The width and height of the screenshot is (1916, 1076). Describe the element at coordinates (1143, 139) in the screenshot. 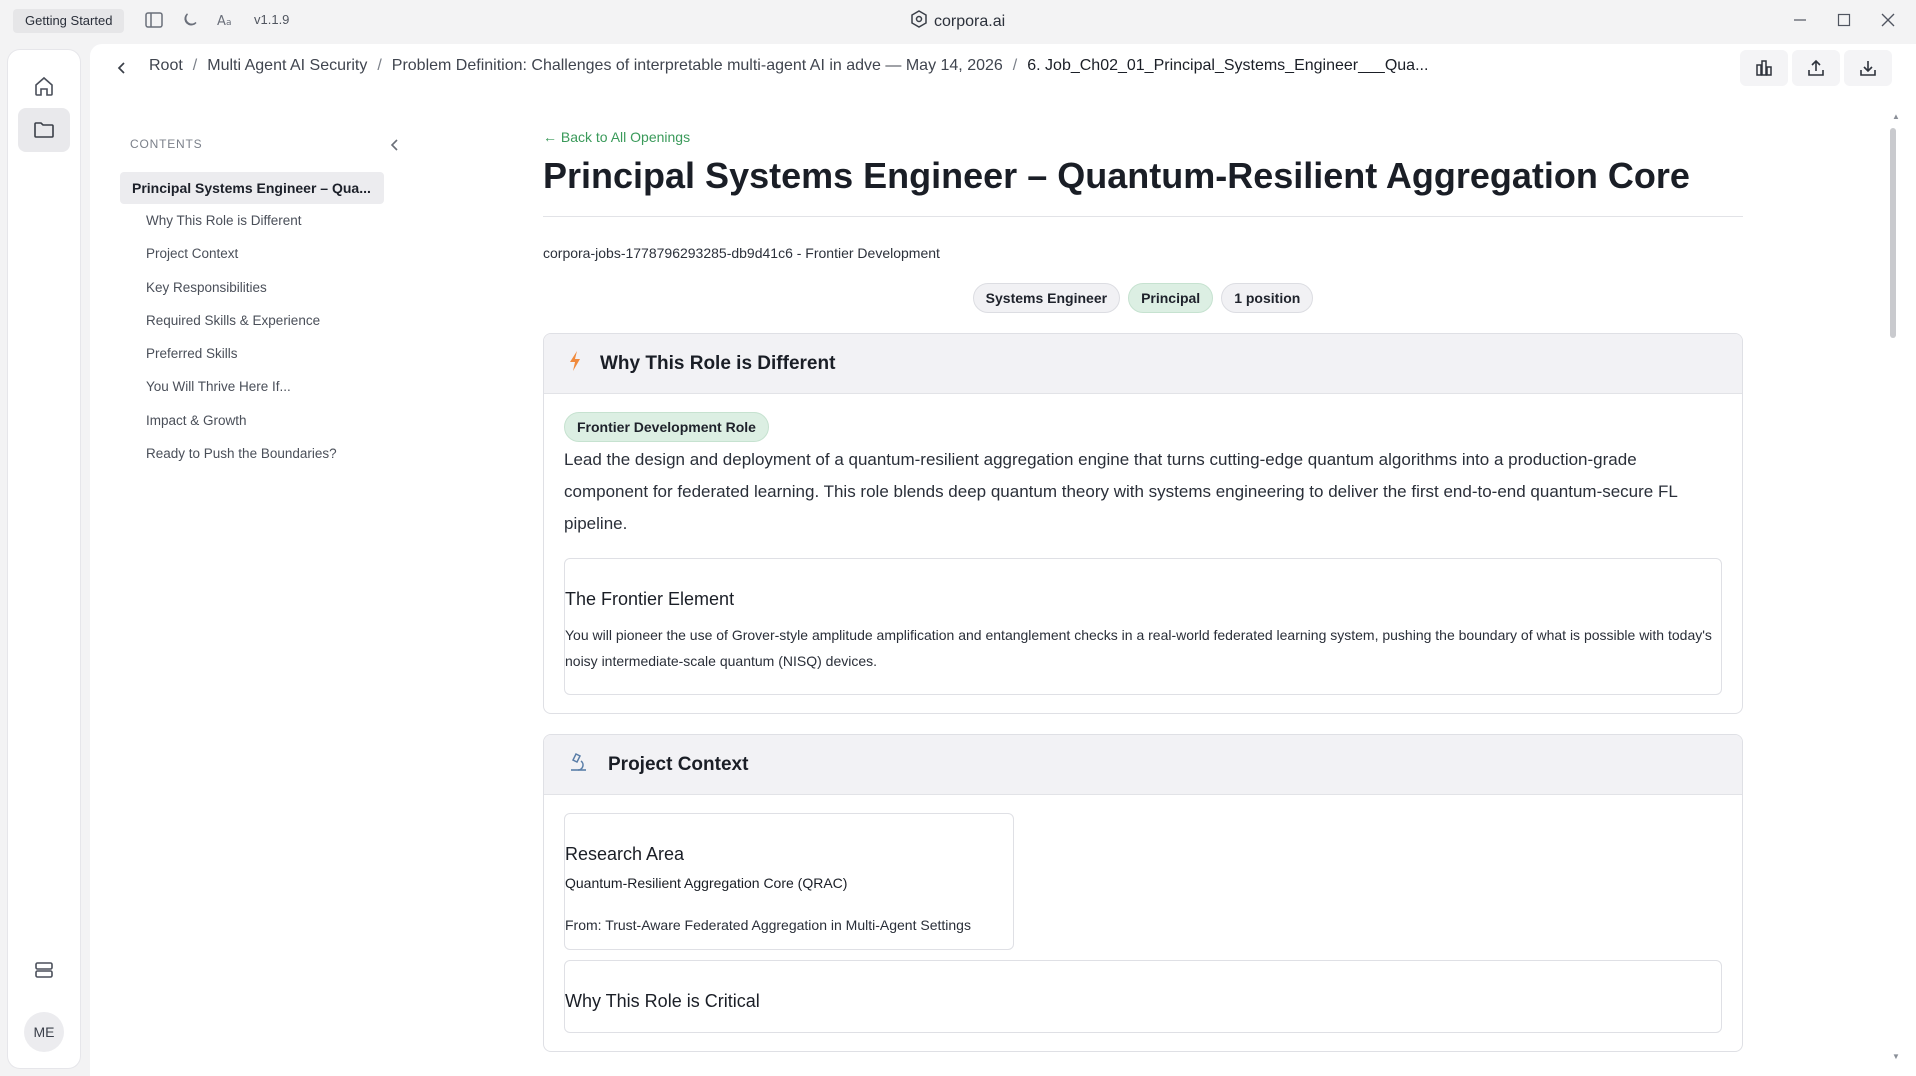

I see `back-to-openings-link: ← Back to All Openings` at that location.